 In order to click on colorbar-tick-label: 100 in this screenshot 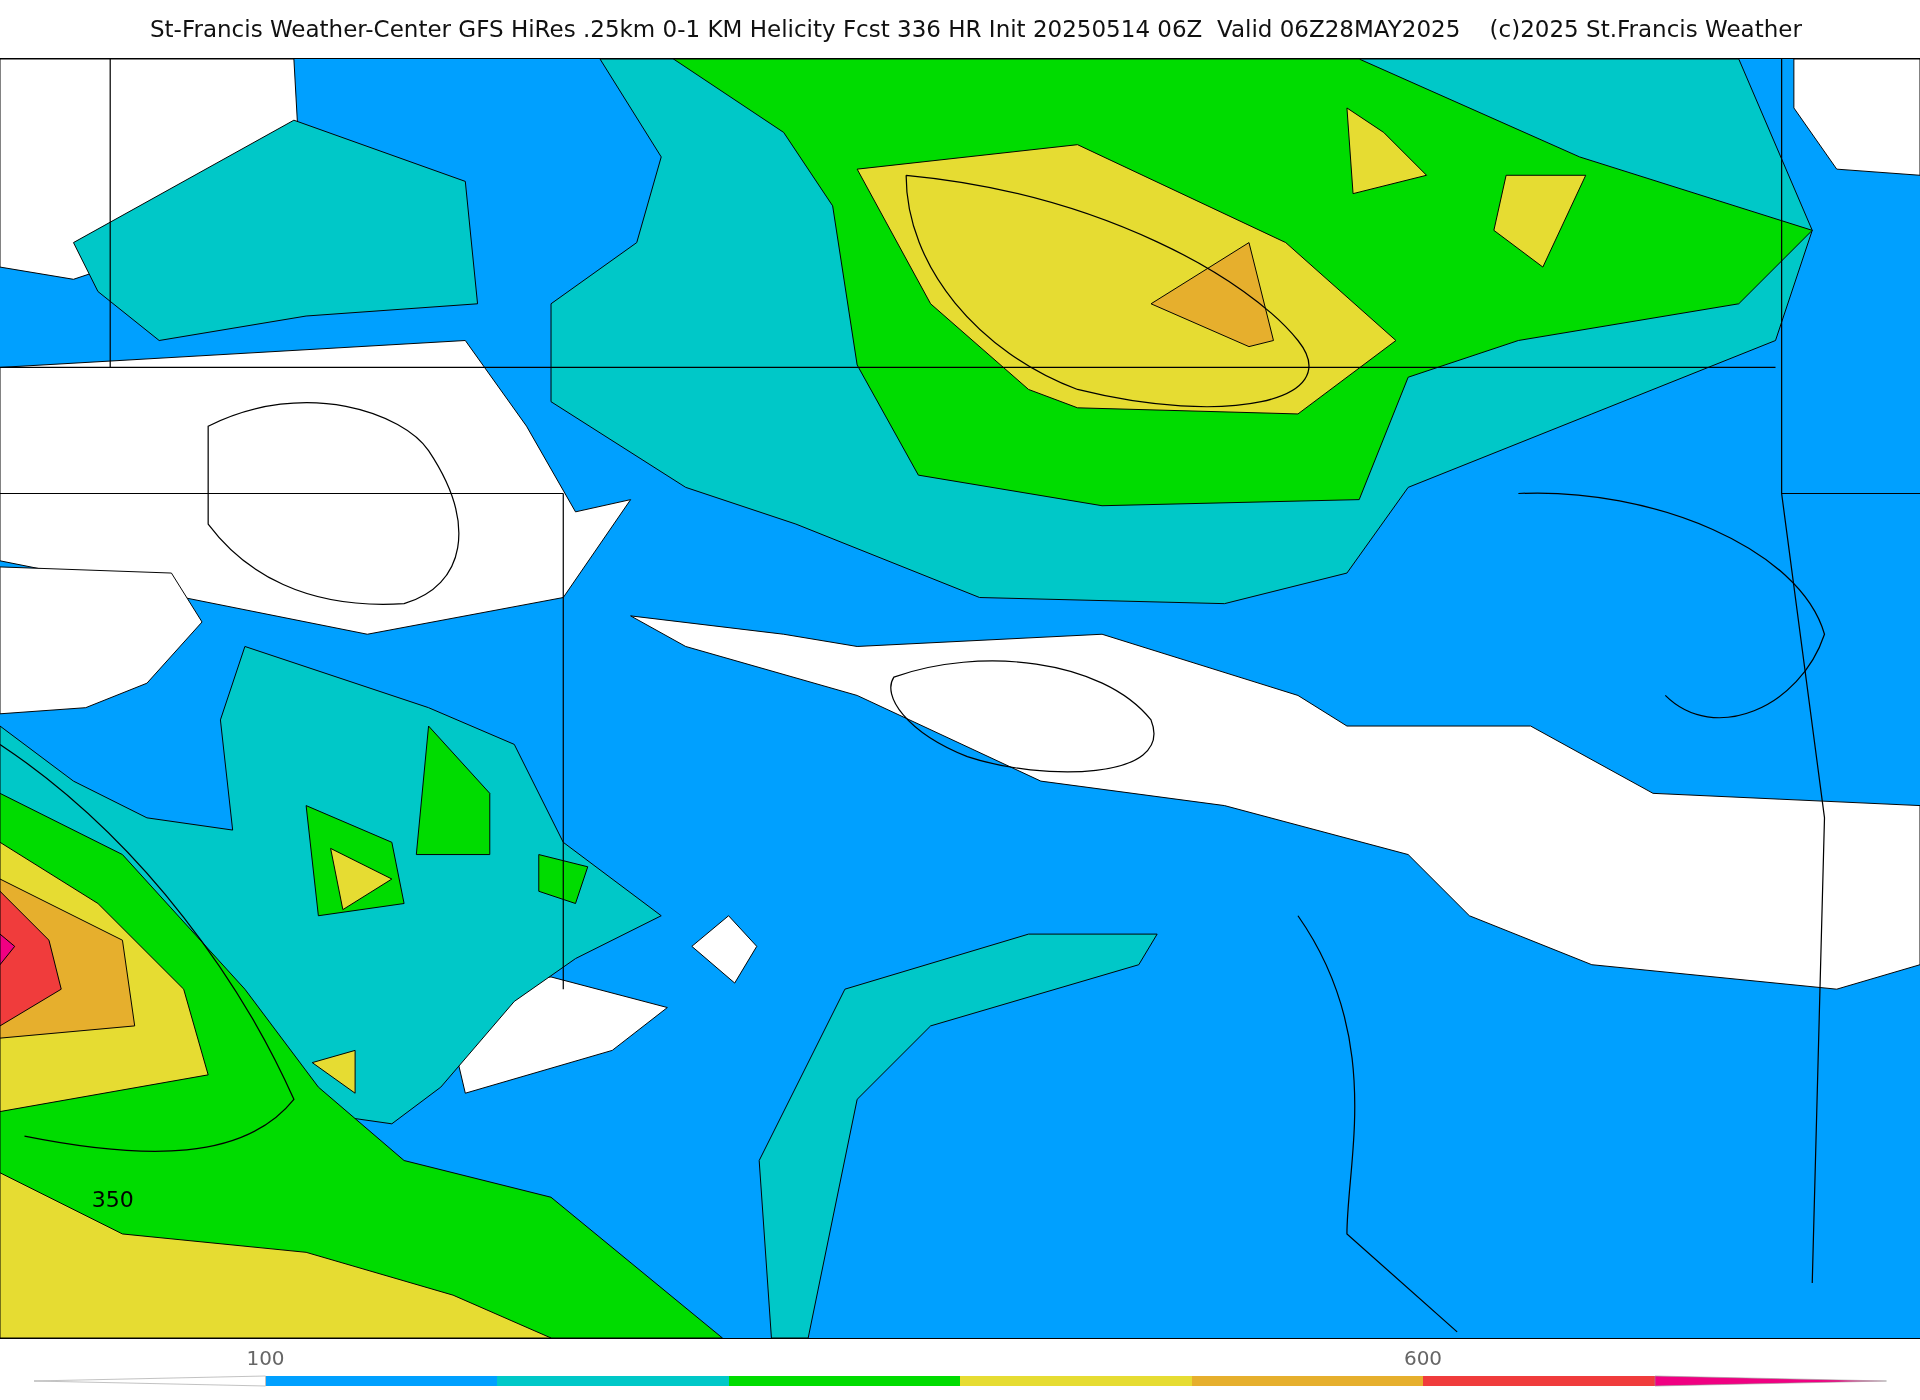, I will do `click(265, 1358)`.